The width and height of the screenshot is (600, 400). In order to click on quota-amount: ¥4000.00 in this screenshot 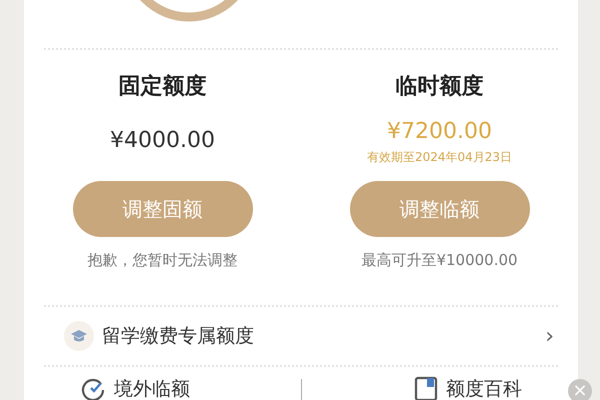, I will do `click(162, 140)`.